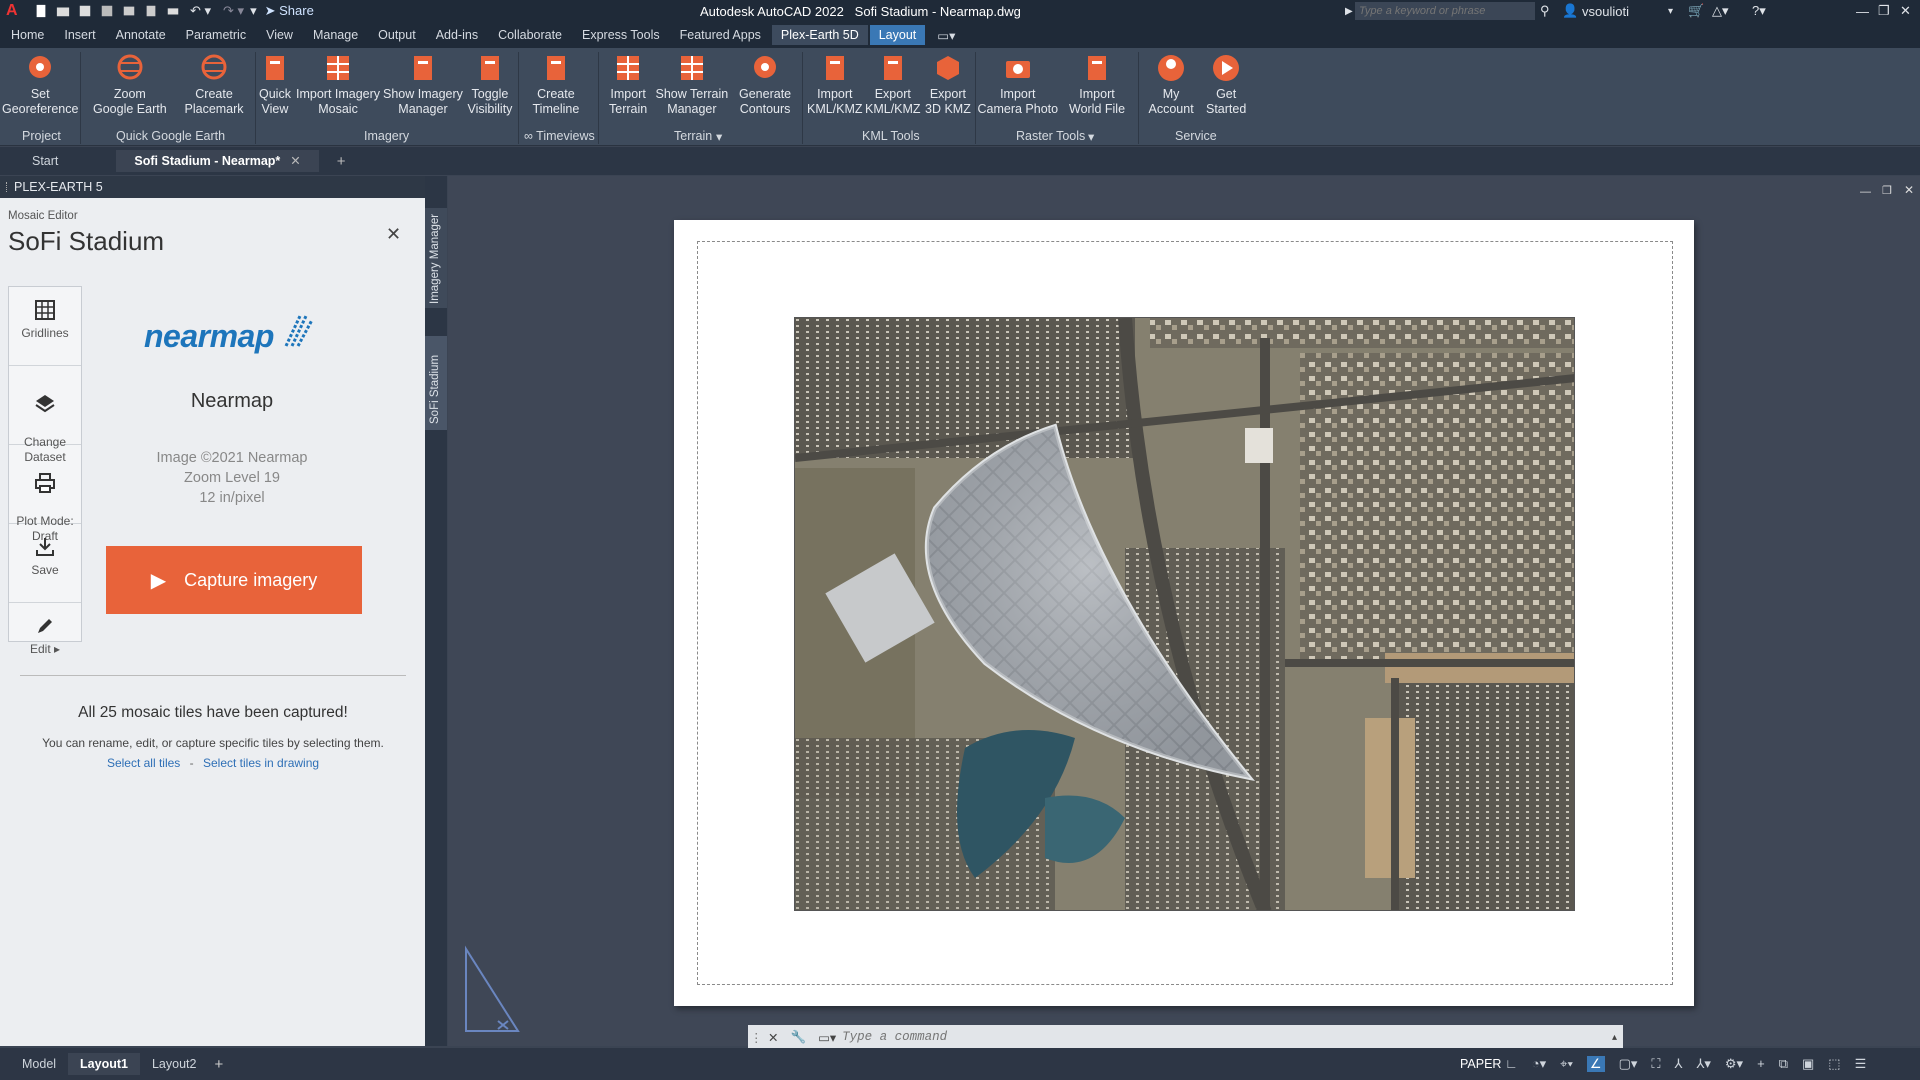 The image size is (1920, 1080). I want to click on save-as-icon, so click(107, 11).